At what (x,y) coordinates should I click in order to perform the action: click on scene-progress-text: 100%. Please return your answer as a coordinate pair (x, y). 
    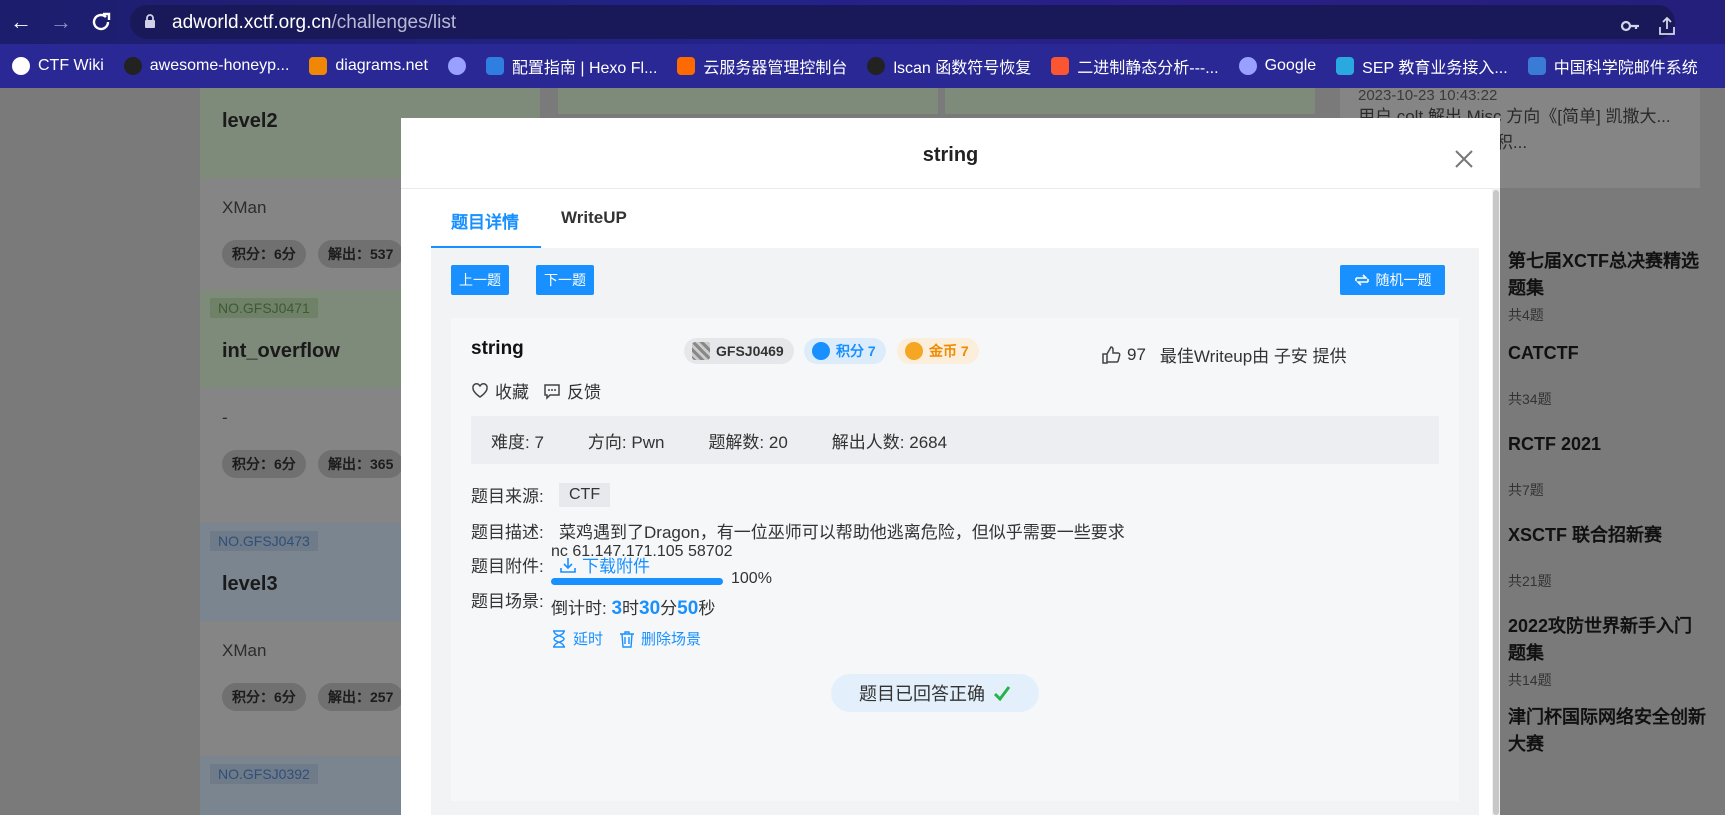
    Looking at the image, I should click on (751, 578).